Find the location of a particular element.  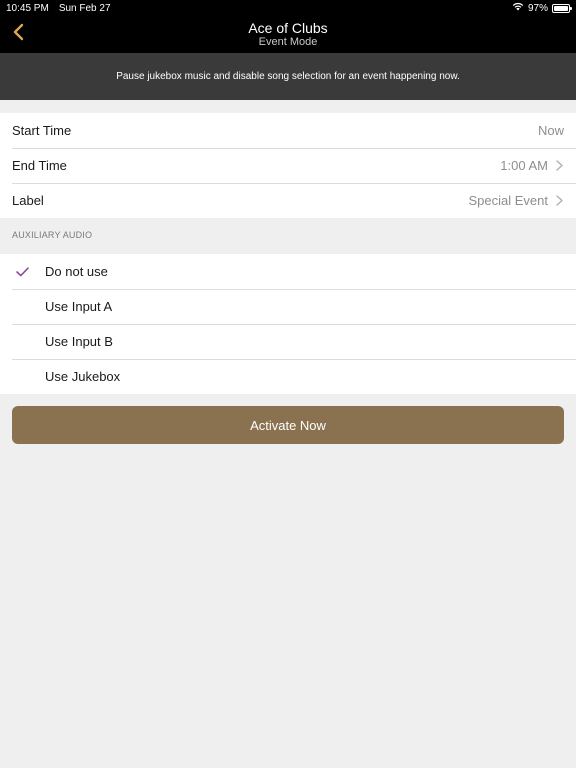

battery-percent: 97% is located at coordinates (537, 8).